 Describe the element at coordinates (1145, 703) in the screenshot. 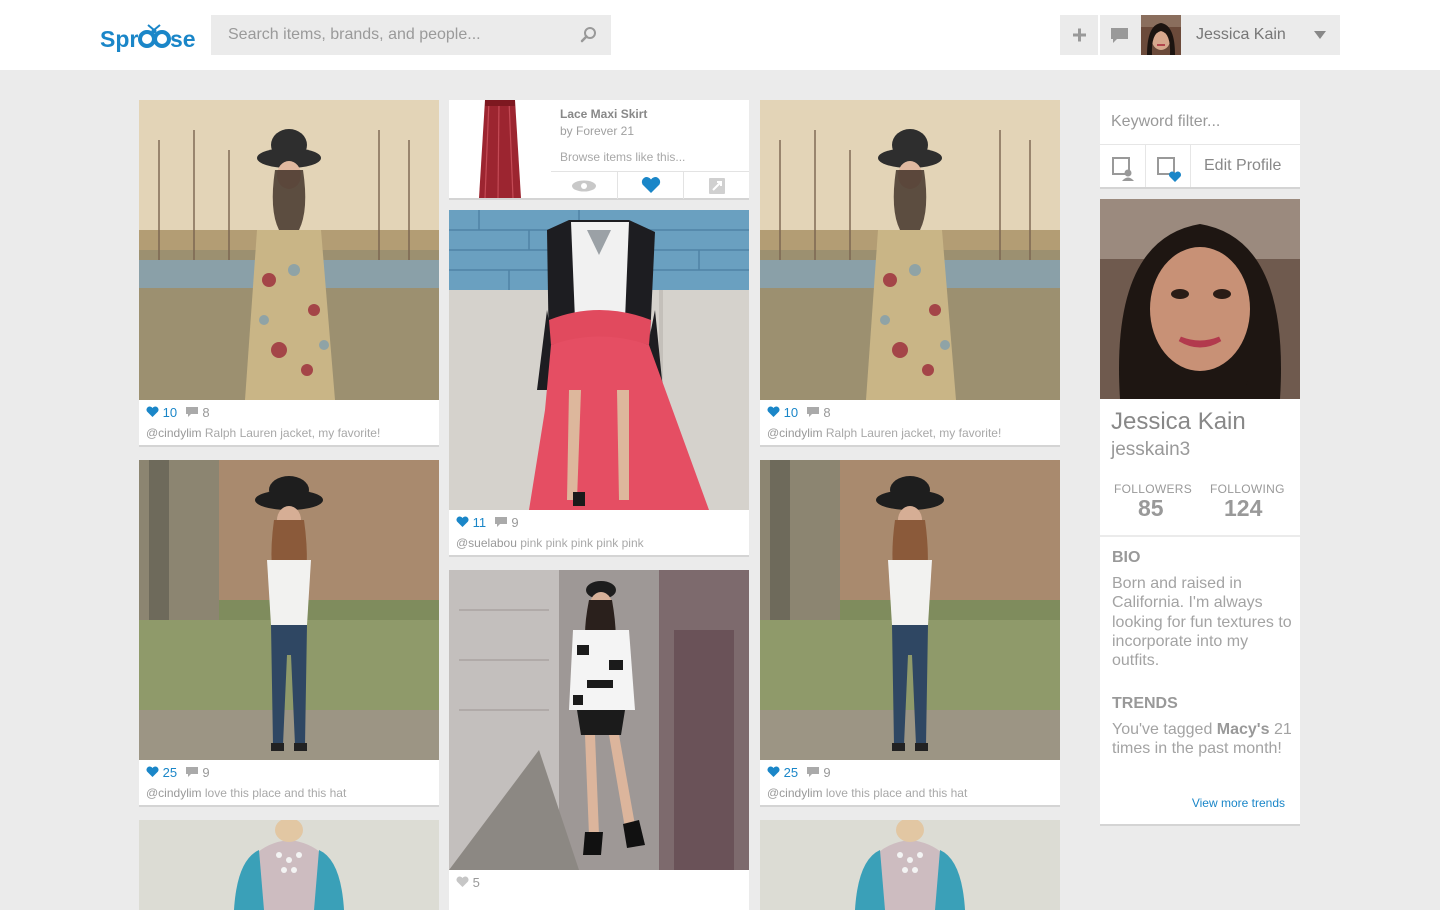

I see `trends-heading: TRENDS` at that location.